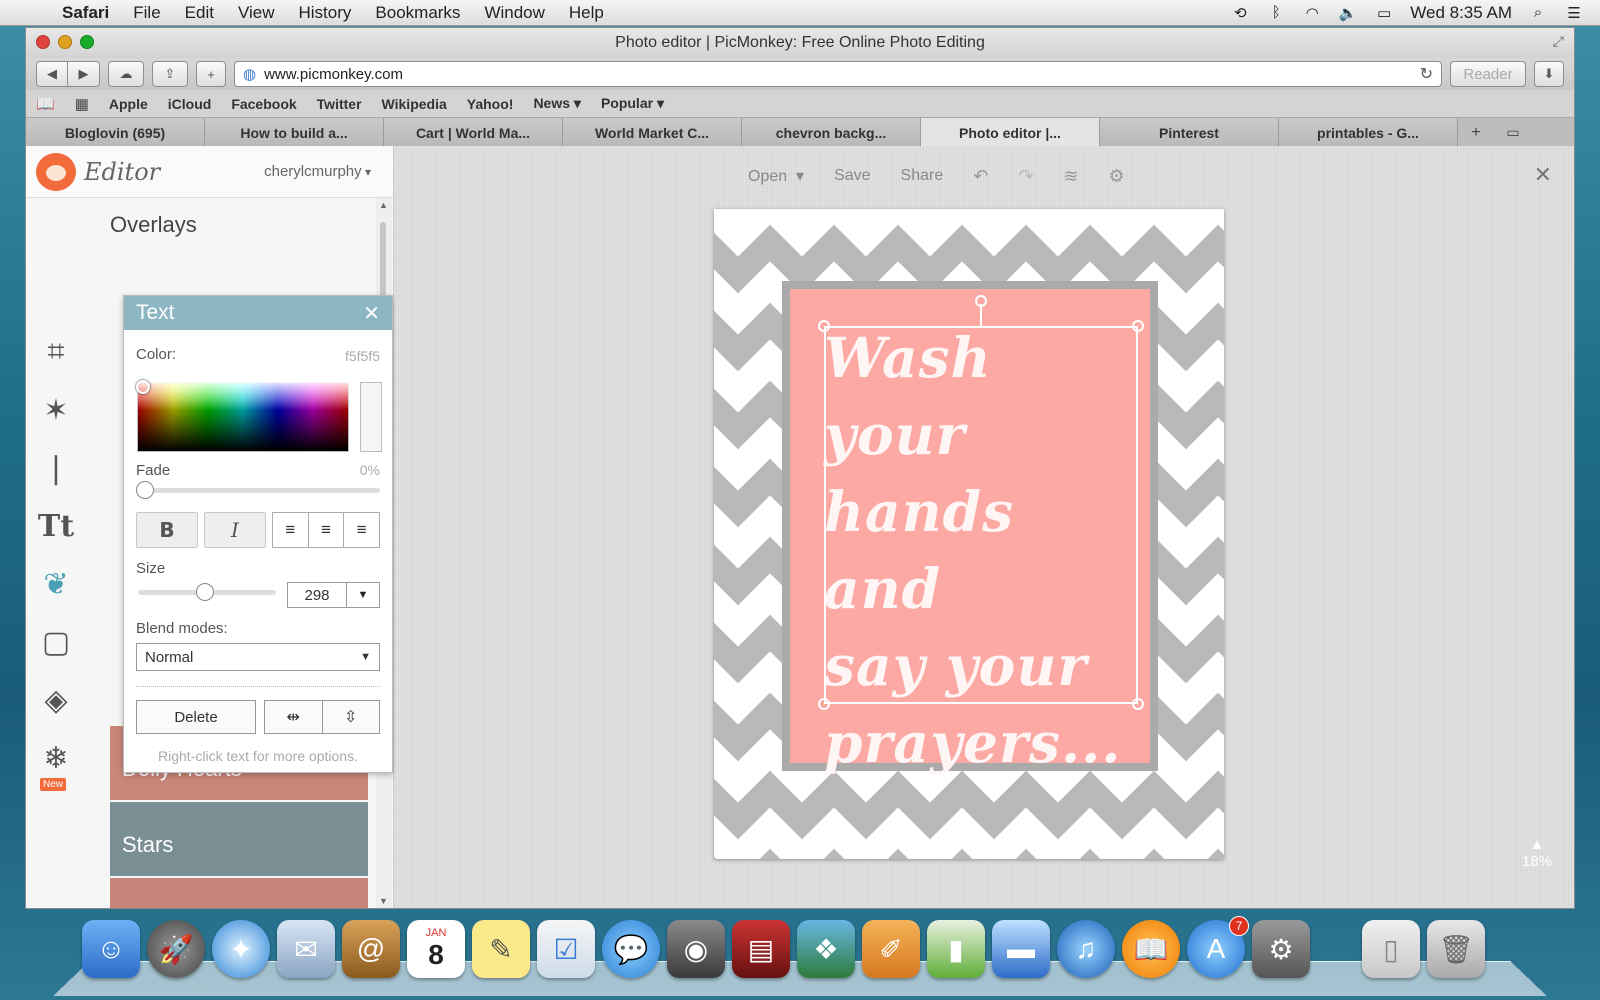  I want to click on align-right-icon: ≡, so click(361, 530).